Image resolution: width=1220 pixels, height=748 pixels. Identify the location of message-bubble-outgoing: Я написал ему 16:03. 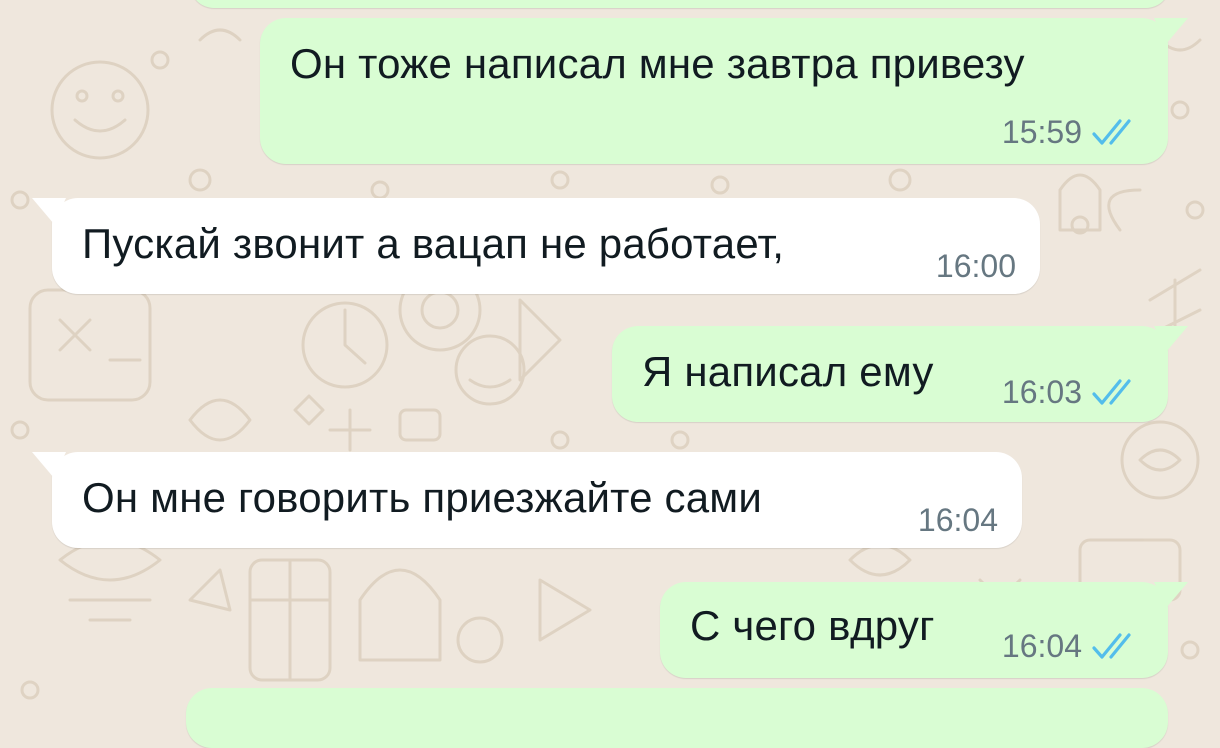
(900, 374).